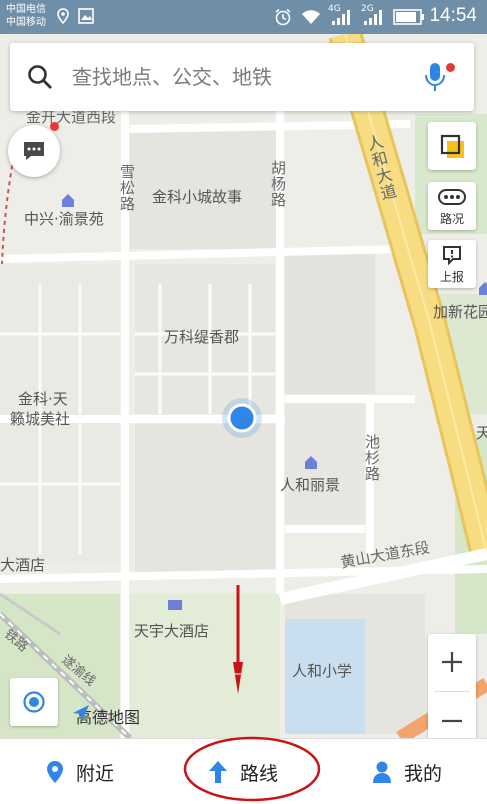 The width and height of the screenshot is (487, 804). Describe the element at coordinates (127, 188) in the screenshot. I see `map-label-xuesong-road: 雪松路` at that location.